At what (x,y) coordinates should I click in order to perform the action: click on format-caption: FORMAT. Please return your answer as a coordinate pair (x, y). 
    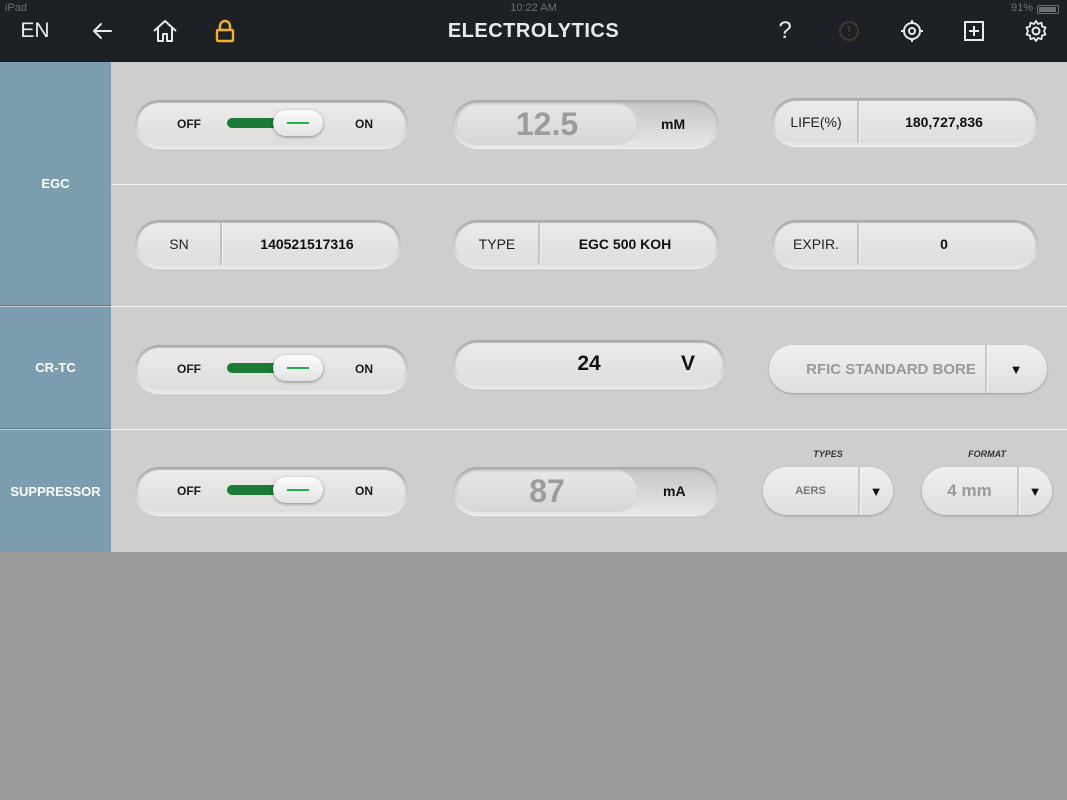
    Looking at the image, I should click on (987, 454).